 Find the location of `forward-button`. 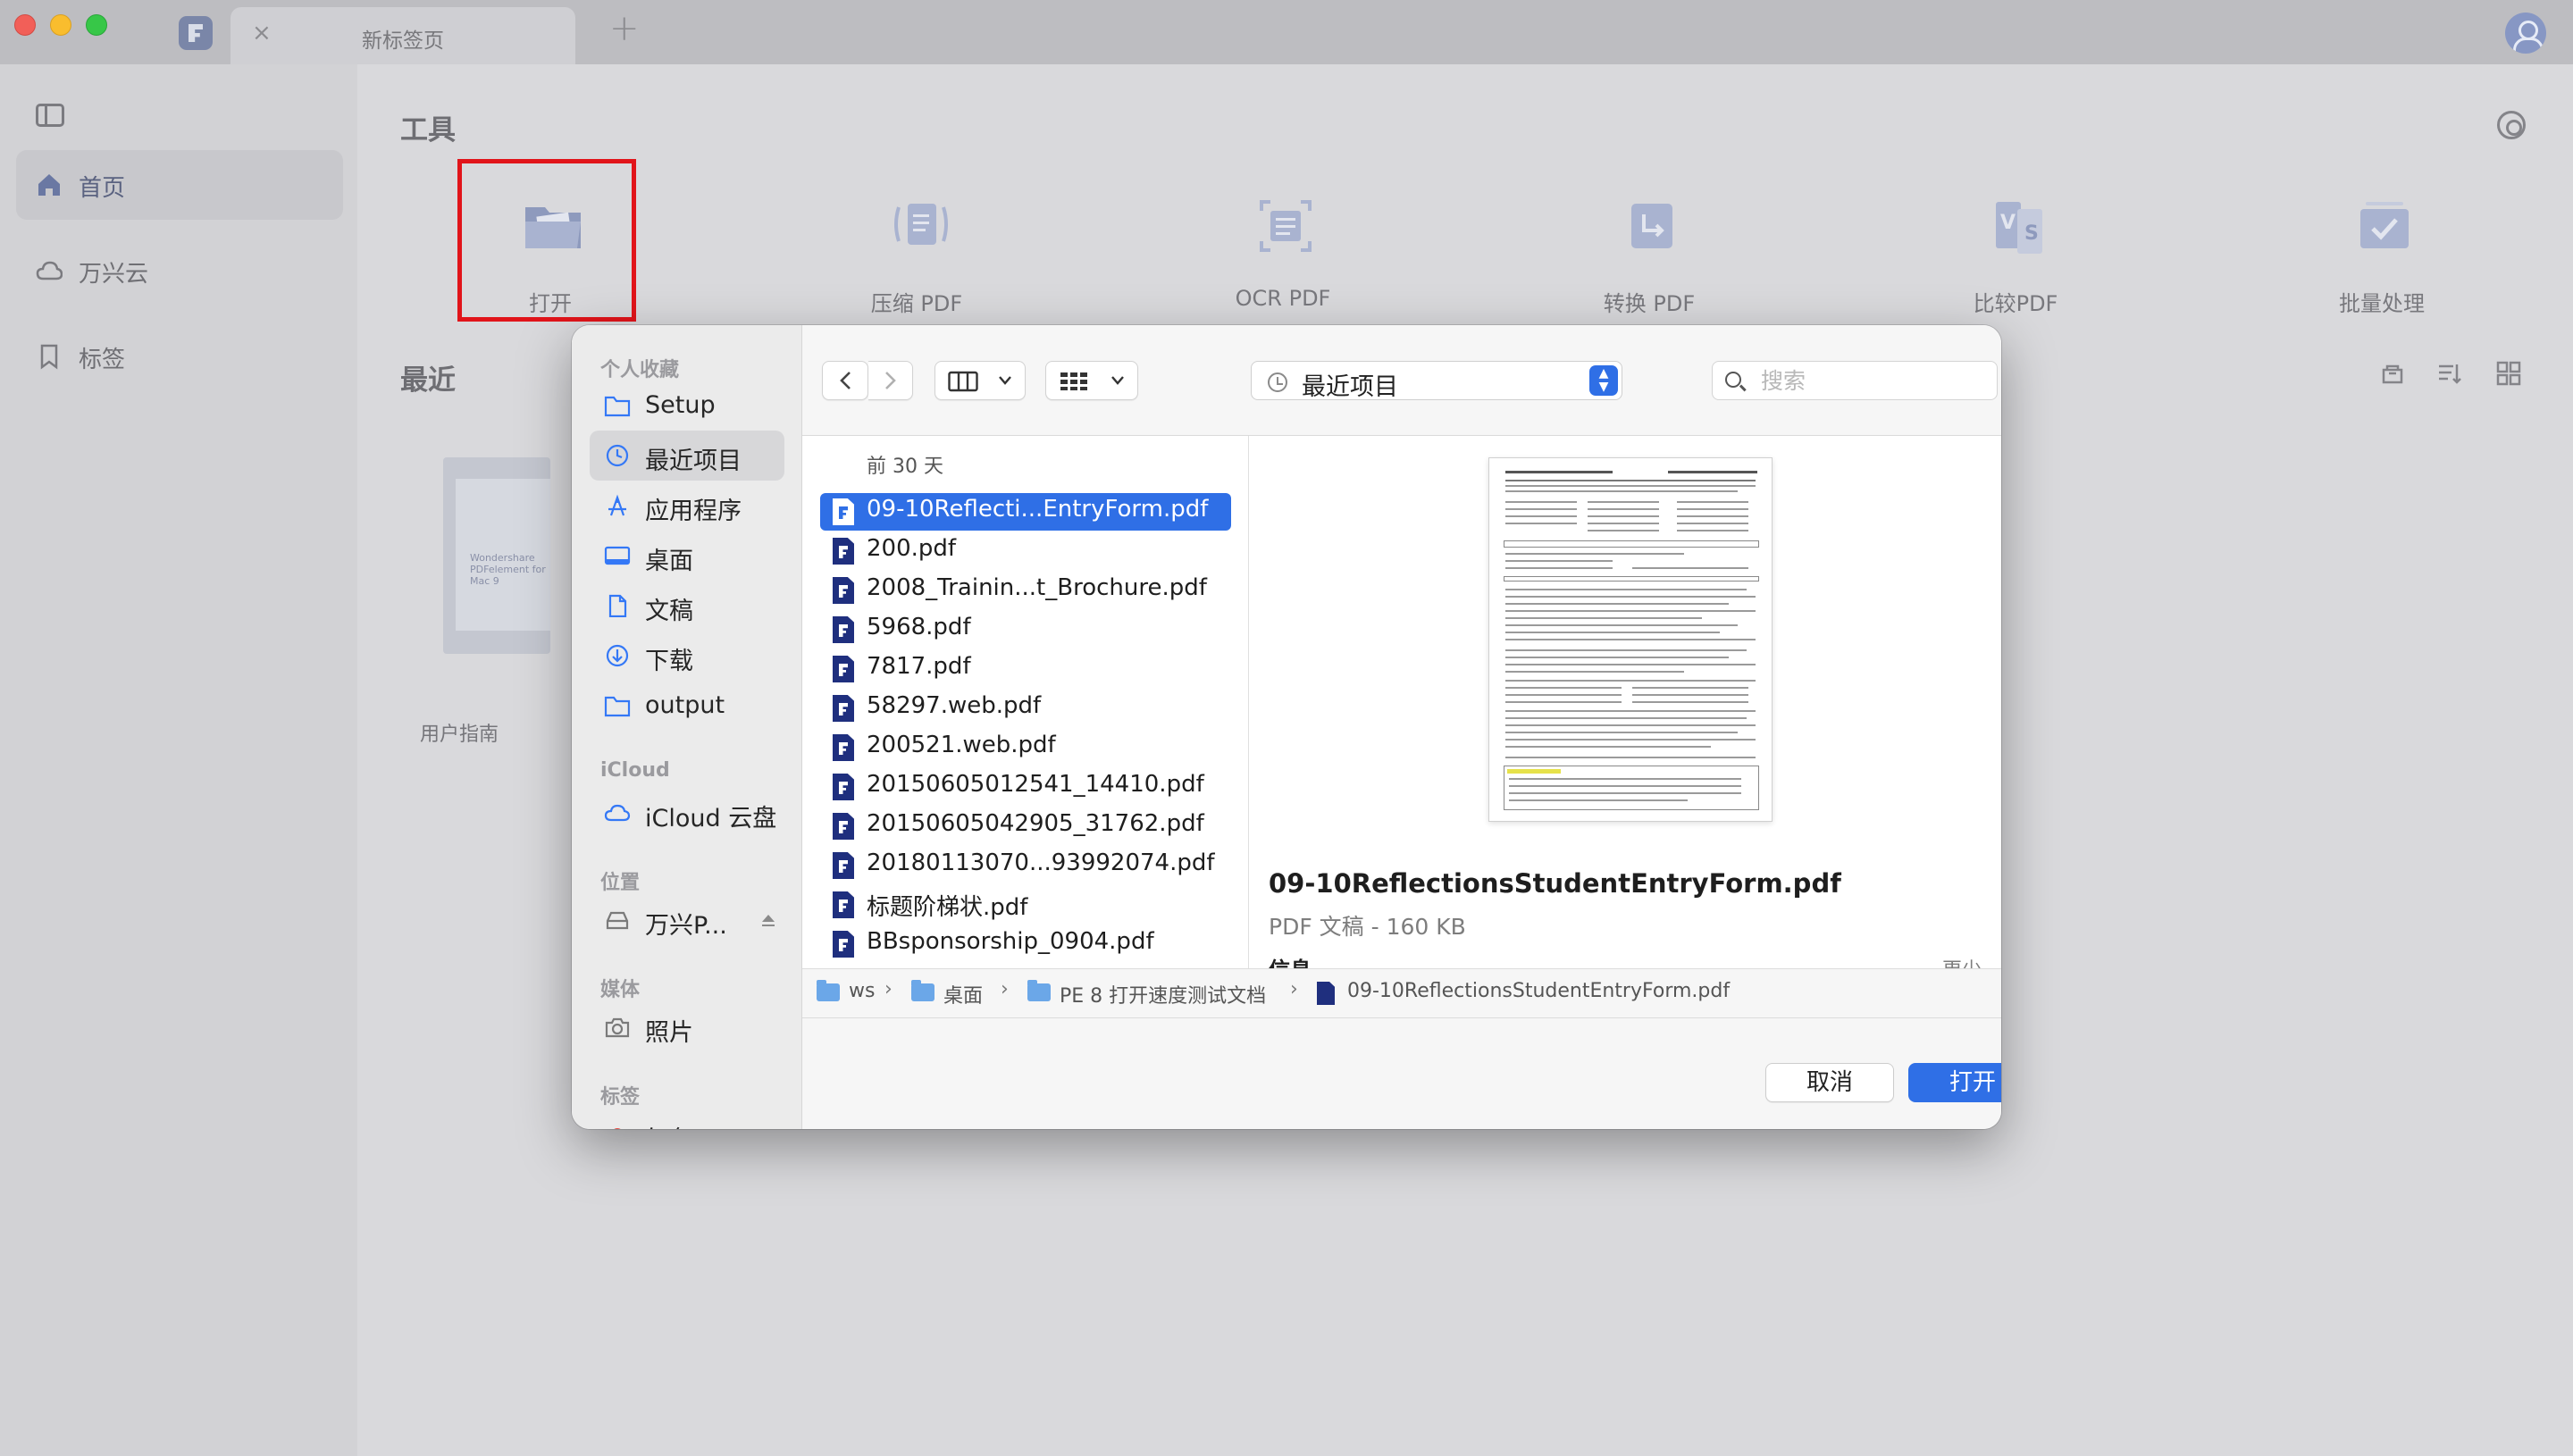

forward-button is located at coordinates (890, 380).